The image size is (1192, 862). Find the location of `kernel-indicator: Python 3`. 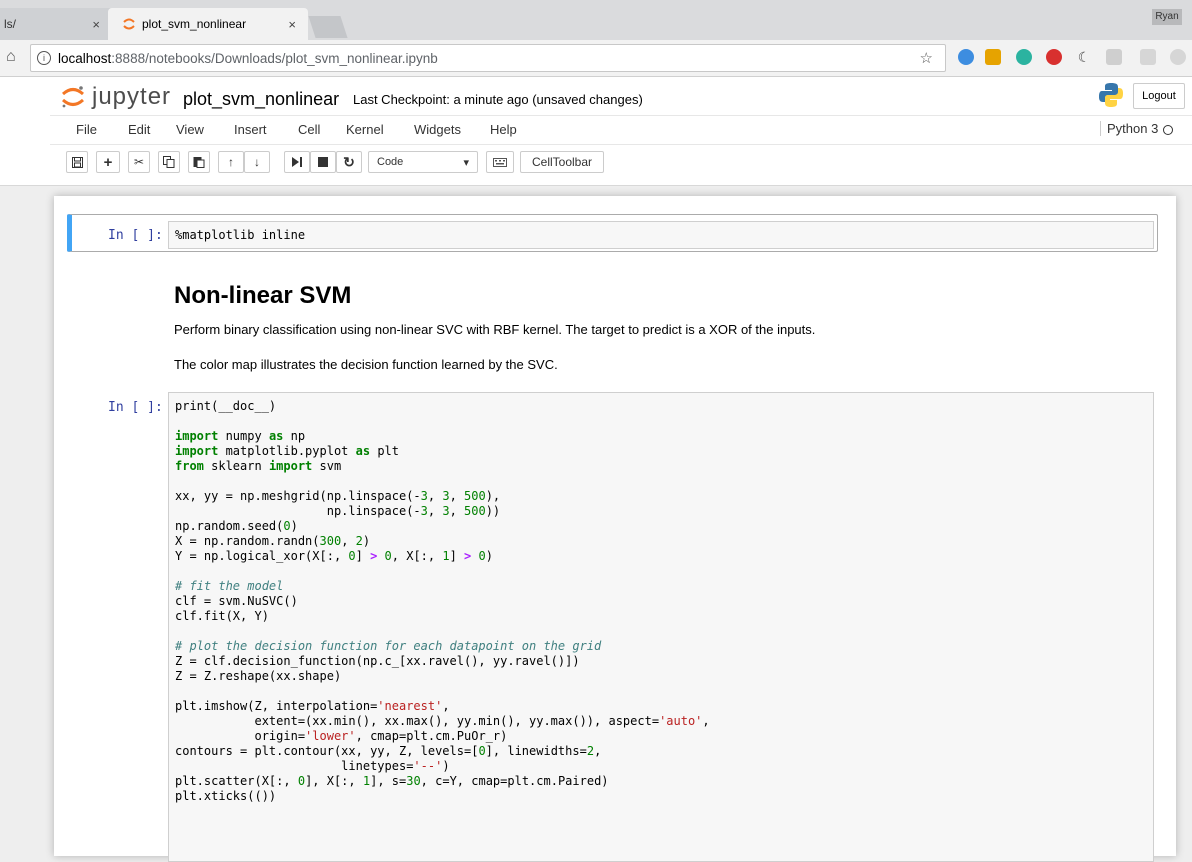

kernel-indicator: Python 3 is located at coordinates (1137, 128).